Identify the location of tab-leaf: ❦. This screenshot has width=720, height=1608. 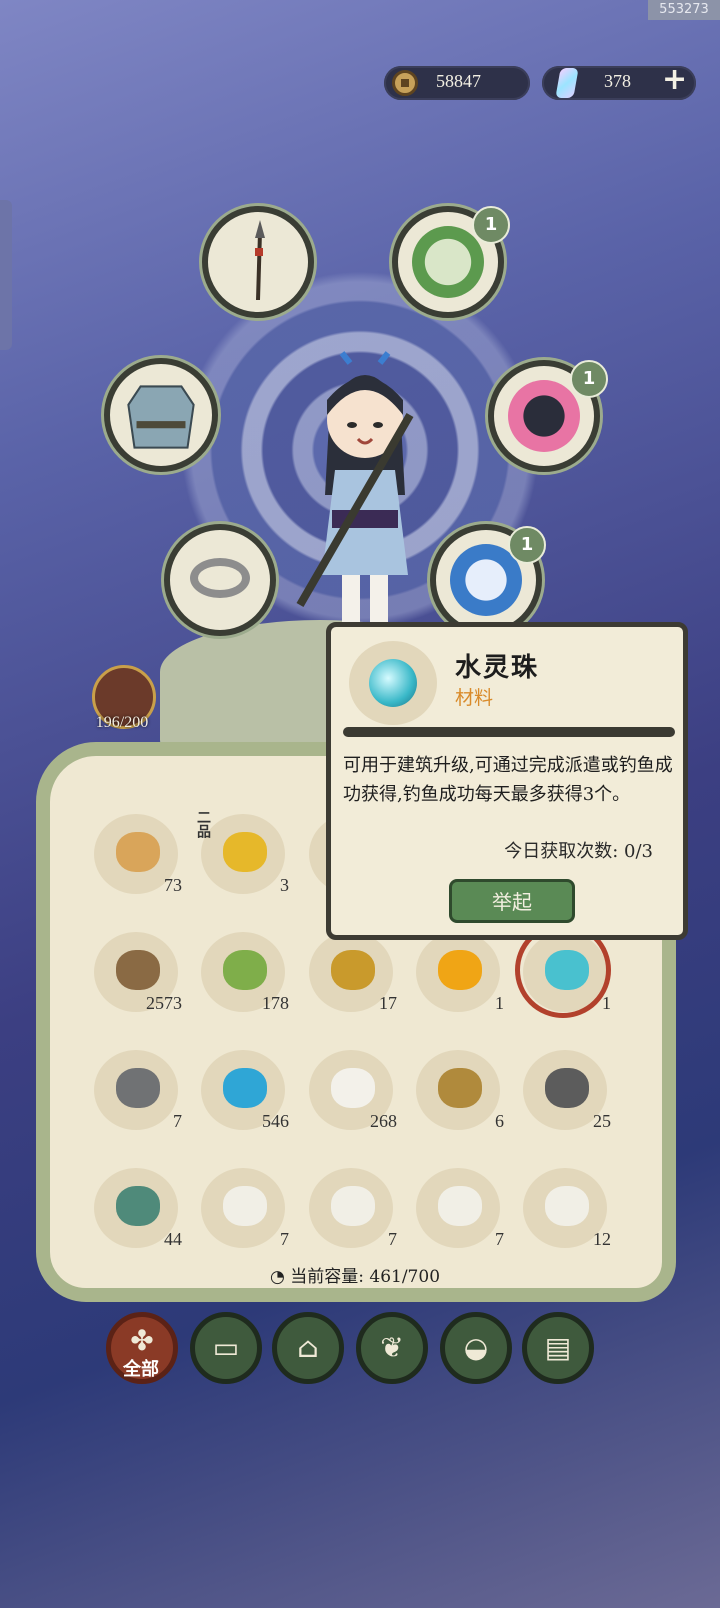
(392, 1348).